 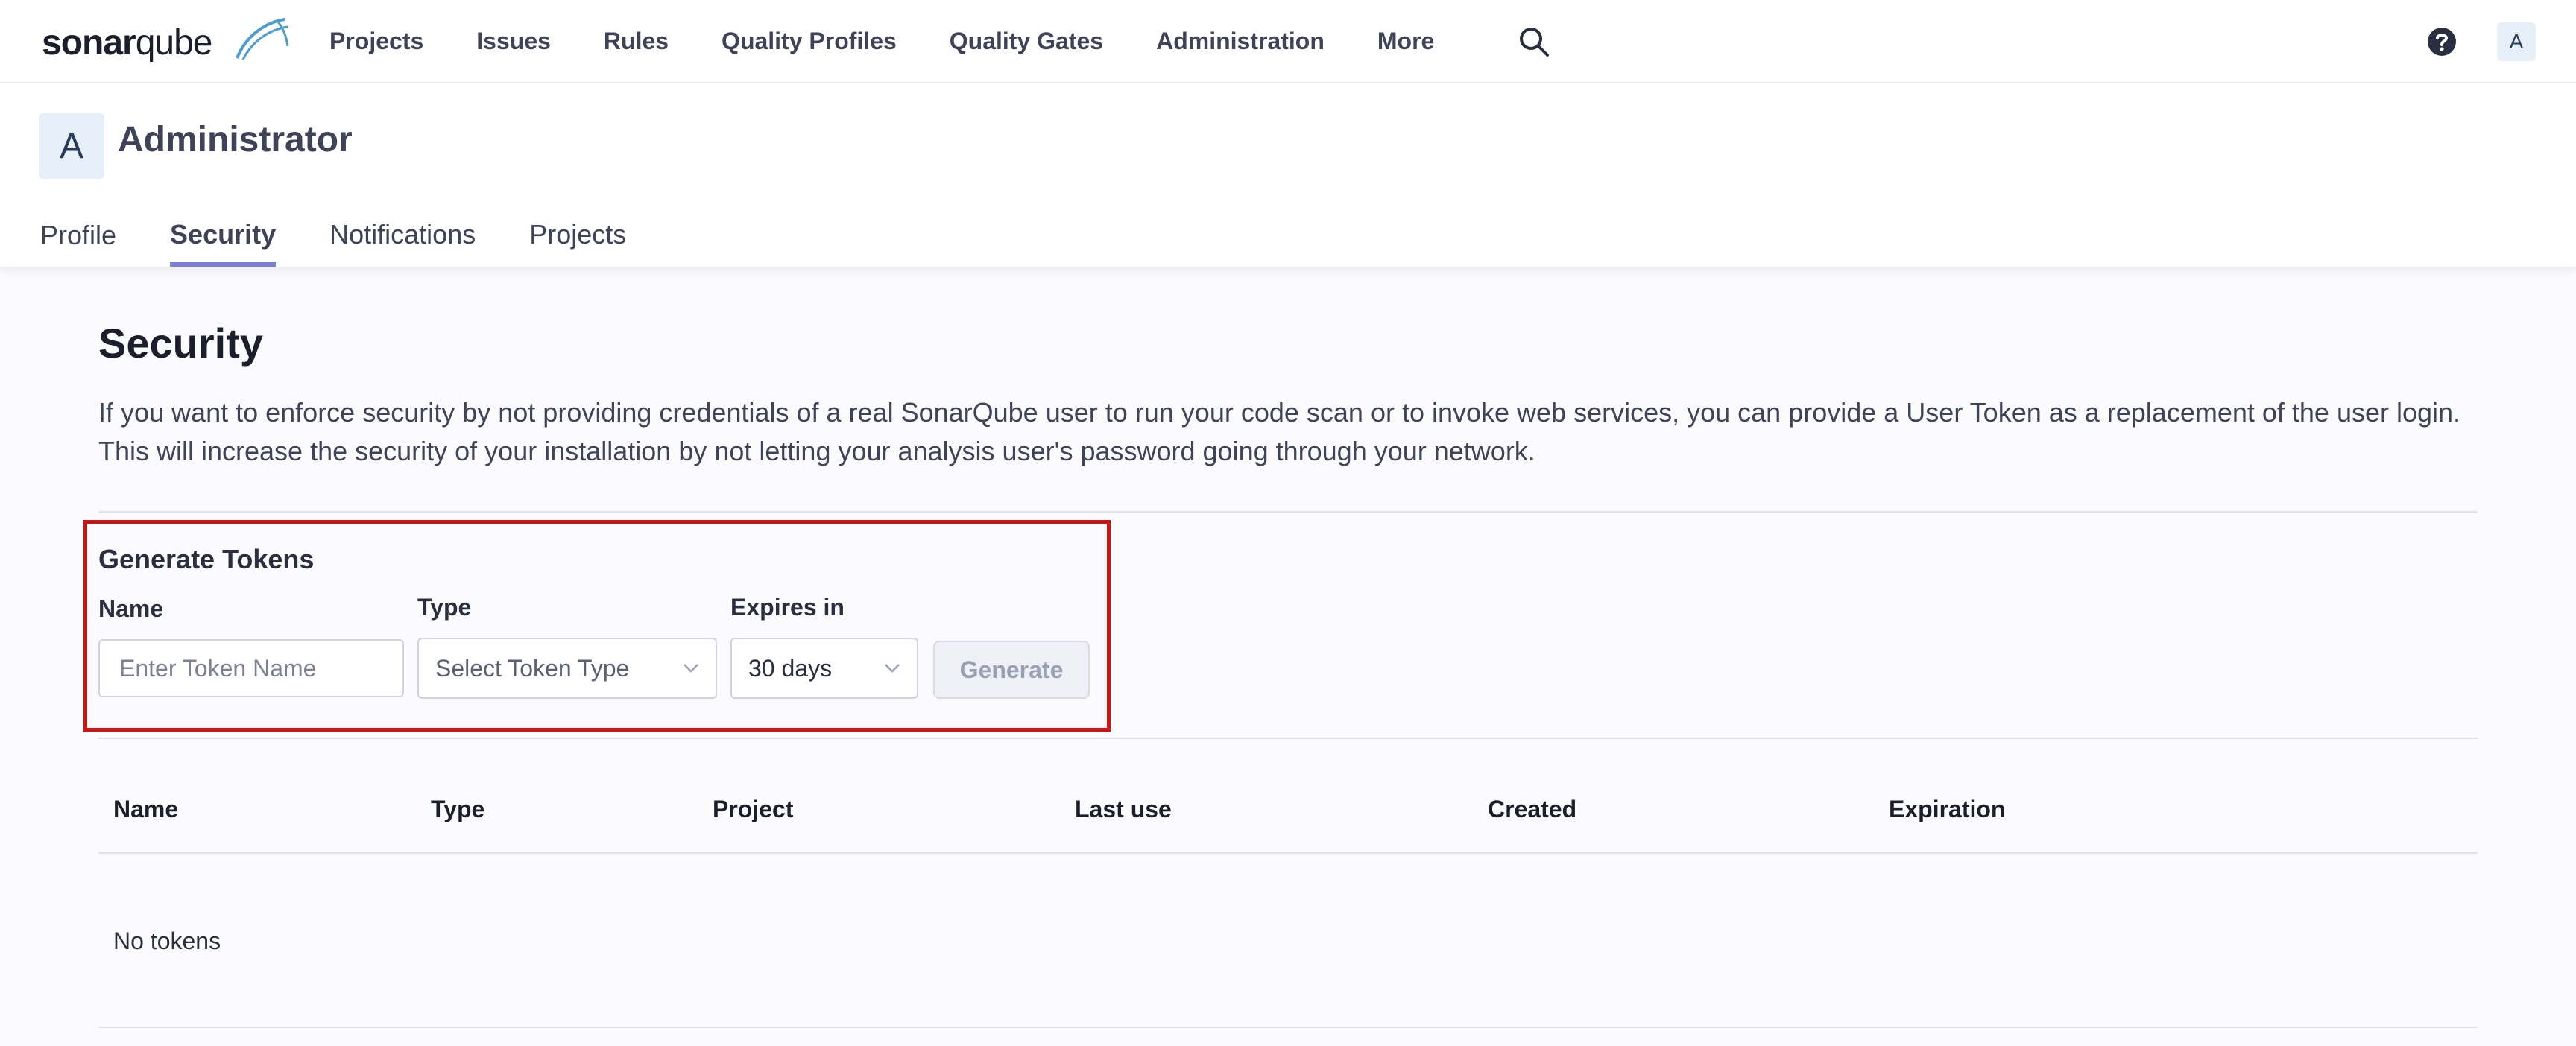 I want to click on empty-table-message: No tokens, so click(x=167, y=941).